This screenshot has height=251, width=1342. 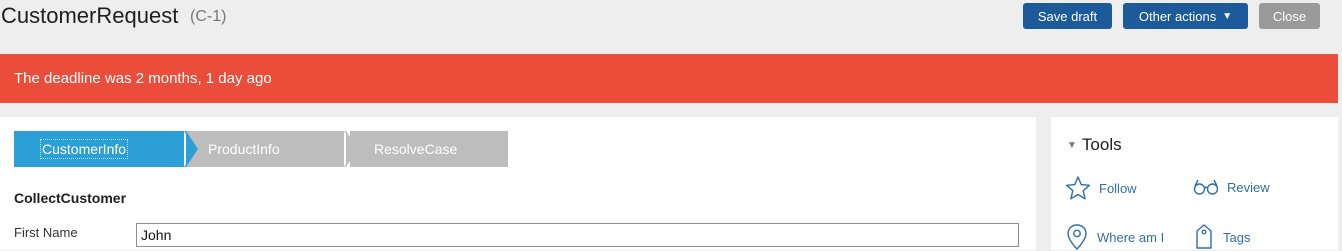 I want to click on collapse-triangle-icon: ▼, so click(x=1072, y=145).